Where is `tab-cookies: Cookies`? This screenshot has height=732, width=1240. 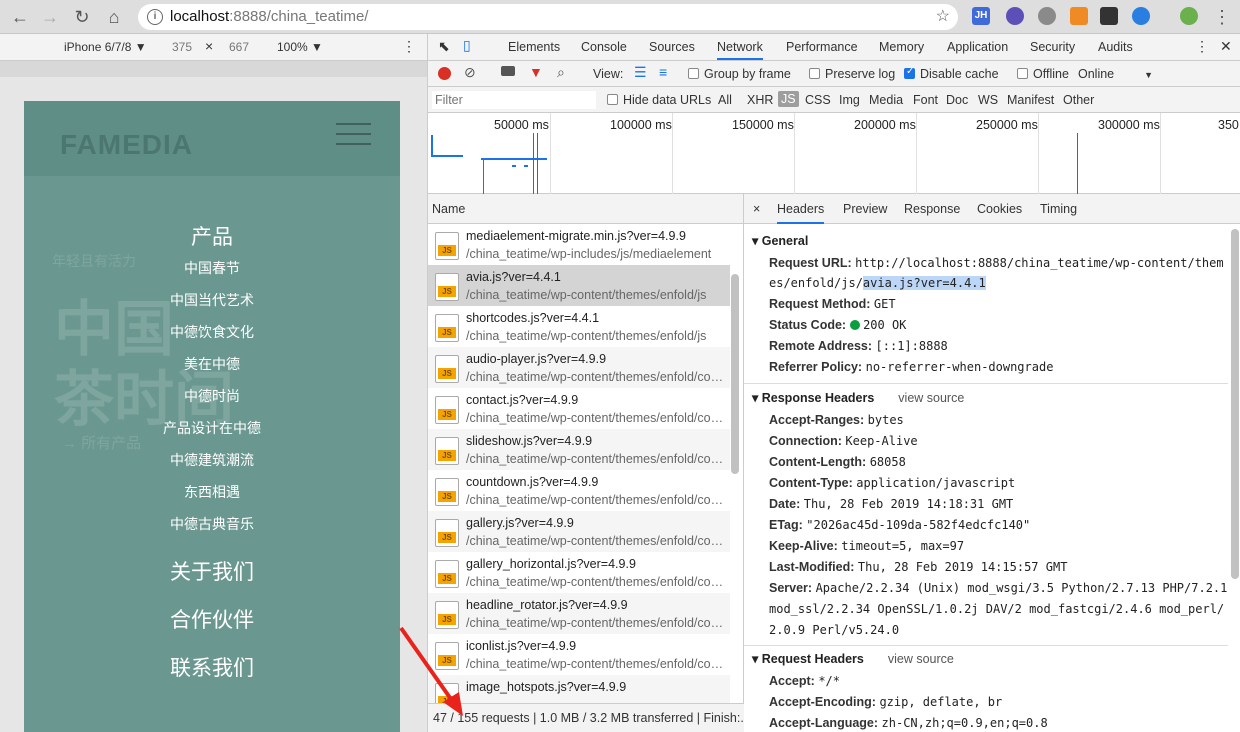 tab-cookies: Cookies is located at coordinates (999, 209).